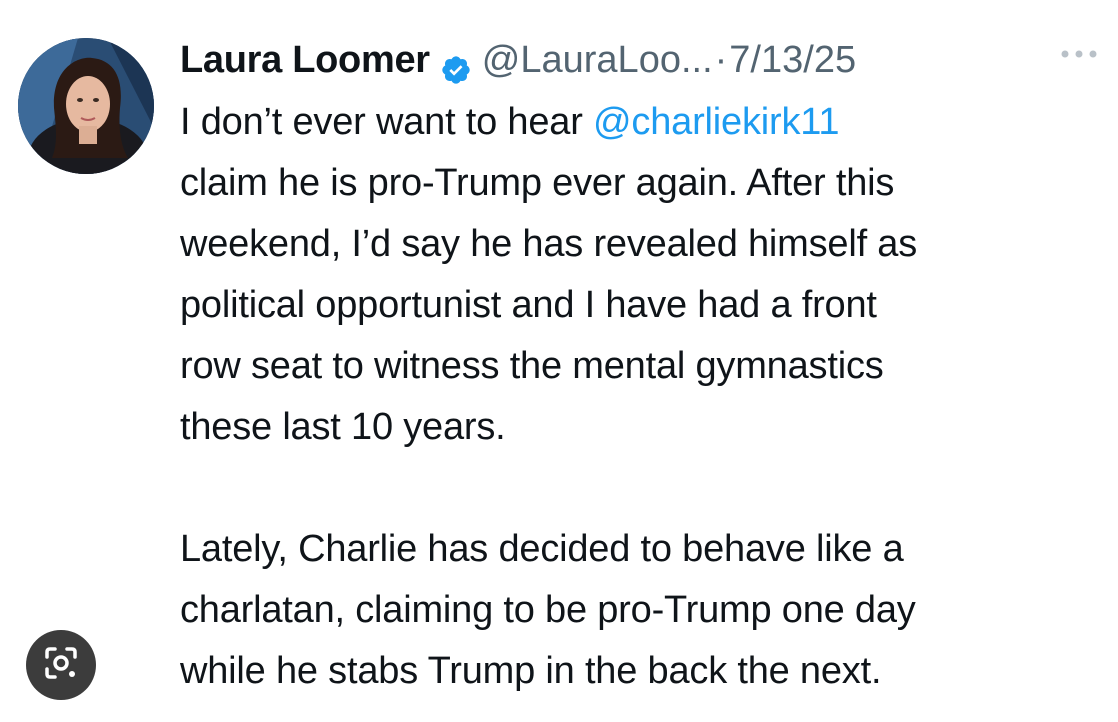  I want to click on tweet-date: 7/13/25, so click(792, 60).